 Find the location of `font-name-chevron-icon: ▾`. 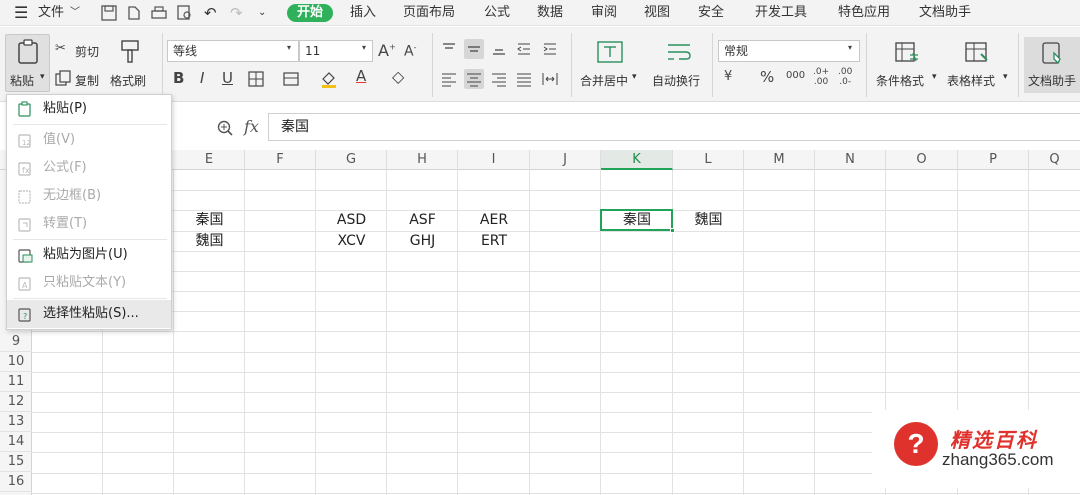

font-name-chevron-icon: ▾ is located at coordinates (289, 47).